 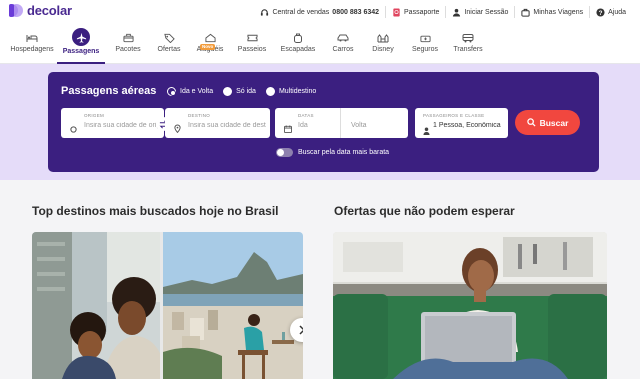 I want to click on cheapest-date-toggle, so click(x=284, y=152).